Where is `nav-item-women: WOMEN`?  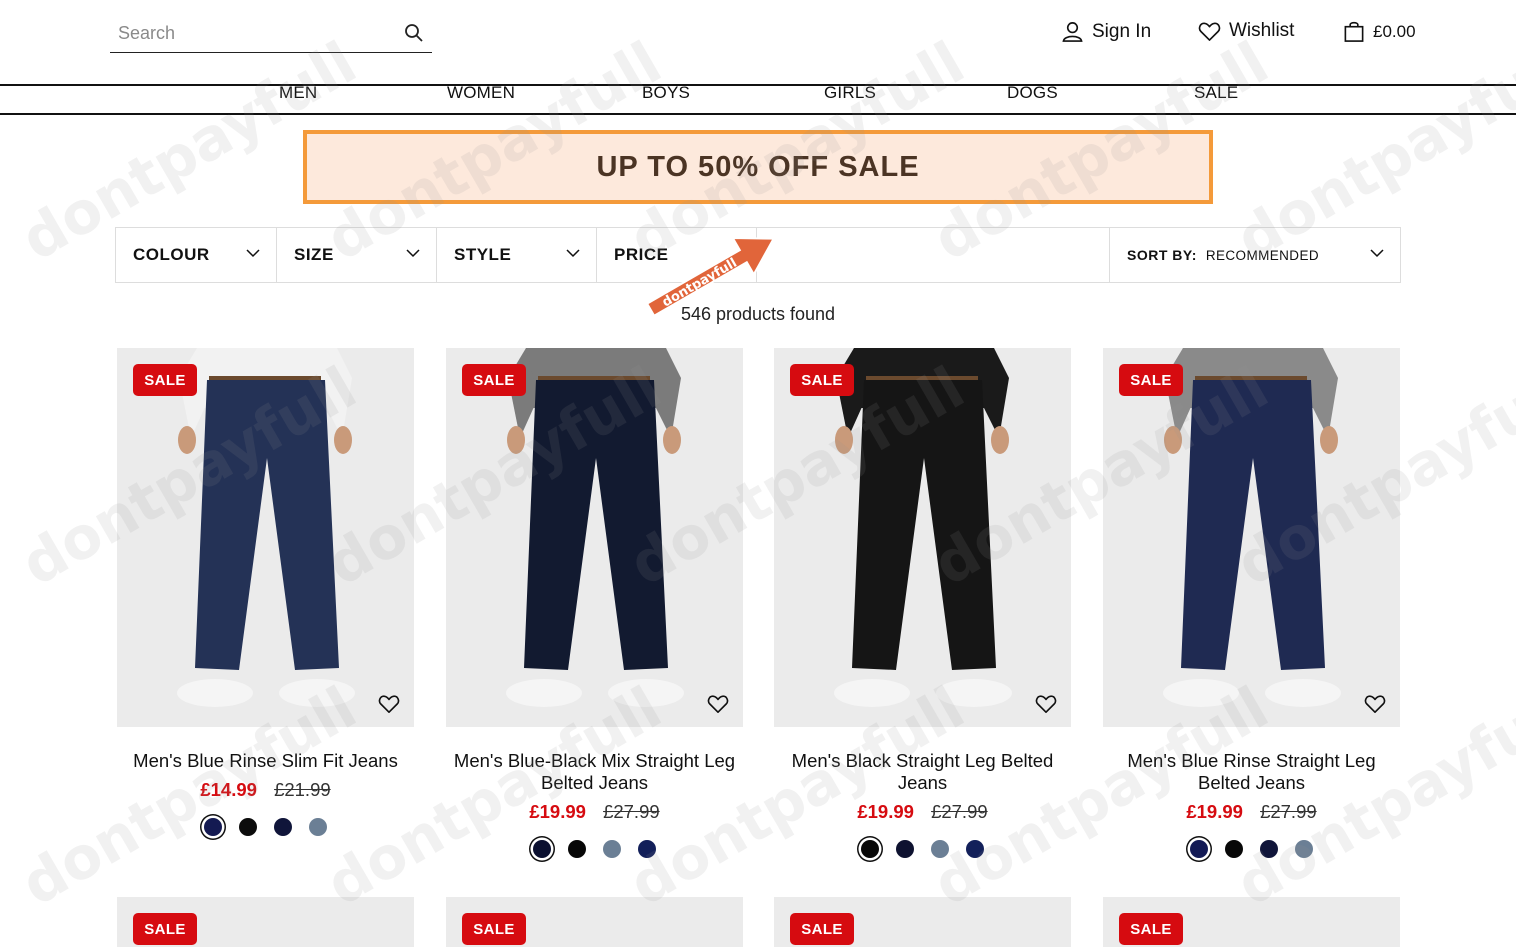
nav-item-women: WOMEN is located at coordinates (481, 93).